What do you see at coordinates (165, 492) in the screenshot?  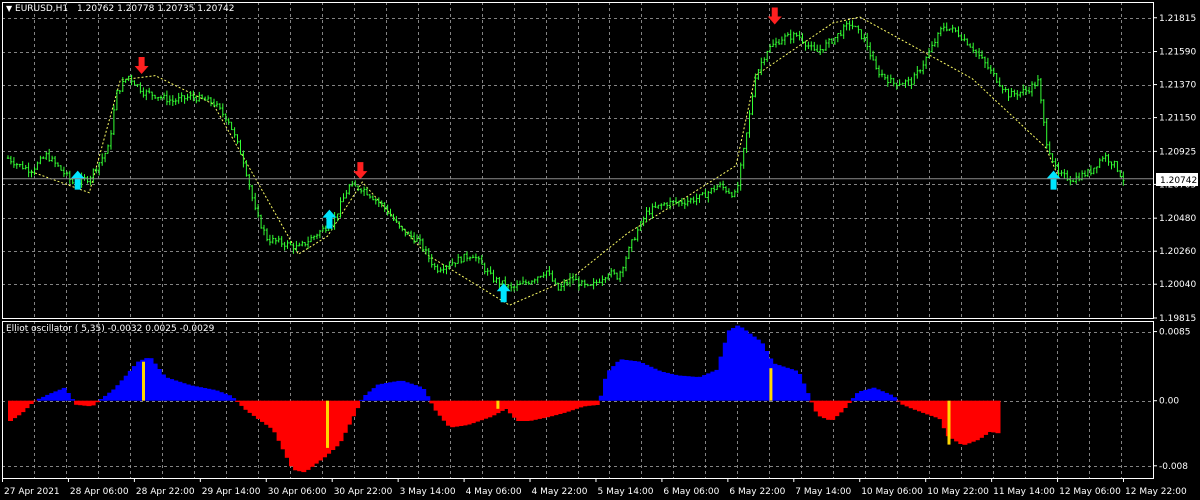 I see `time-tick-label: 28 Apr 22:00` at bounding box center [165, 492].